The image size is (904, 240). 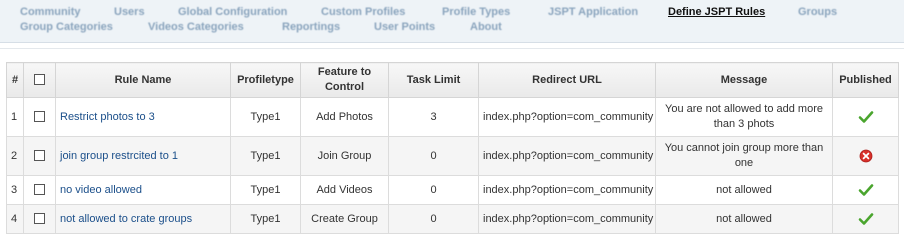 I want to click on header-feature: Feature to Control, so click(x=344, y=80).